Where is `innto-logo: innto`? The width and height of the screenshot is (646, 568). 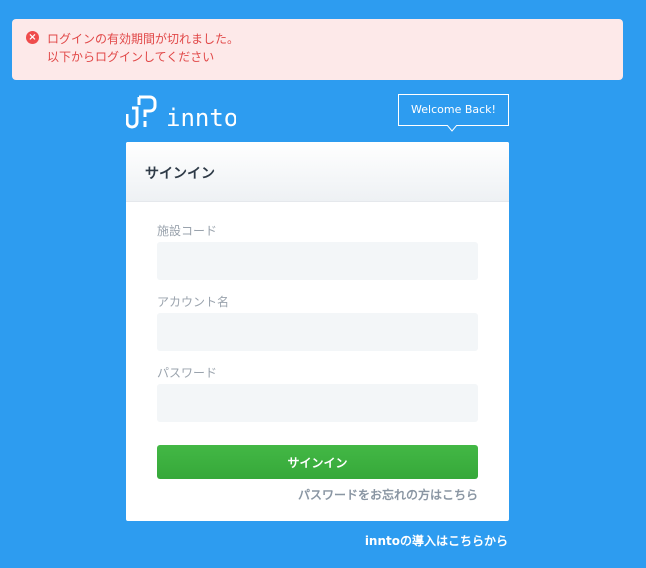
innto-logo: innto is located at coordinates (181, 112).